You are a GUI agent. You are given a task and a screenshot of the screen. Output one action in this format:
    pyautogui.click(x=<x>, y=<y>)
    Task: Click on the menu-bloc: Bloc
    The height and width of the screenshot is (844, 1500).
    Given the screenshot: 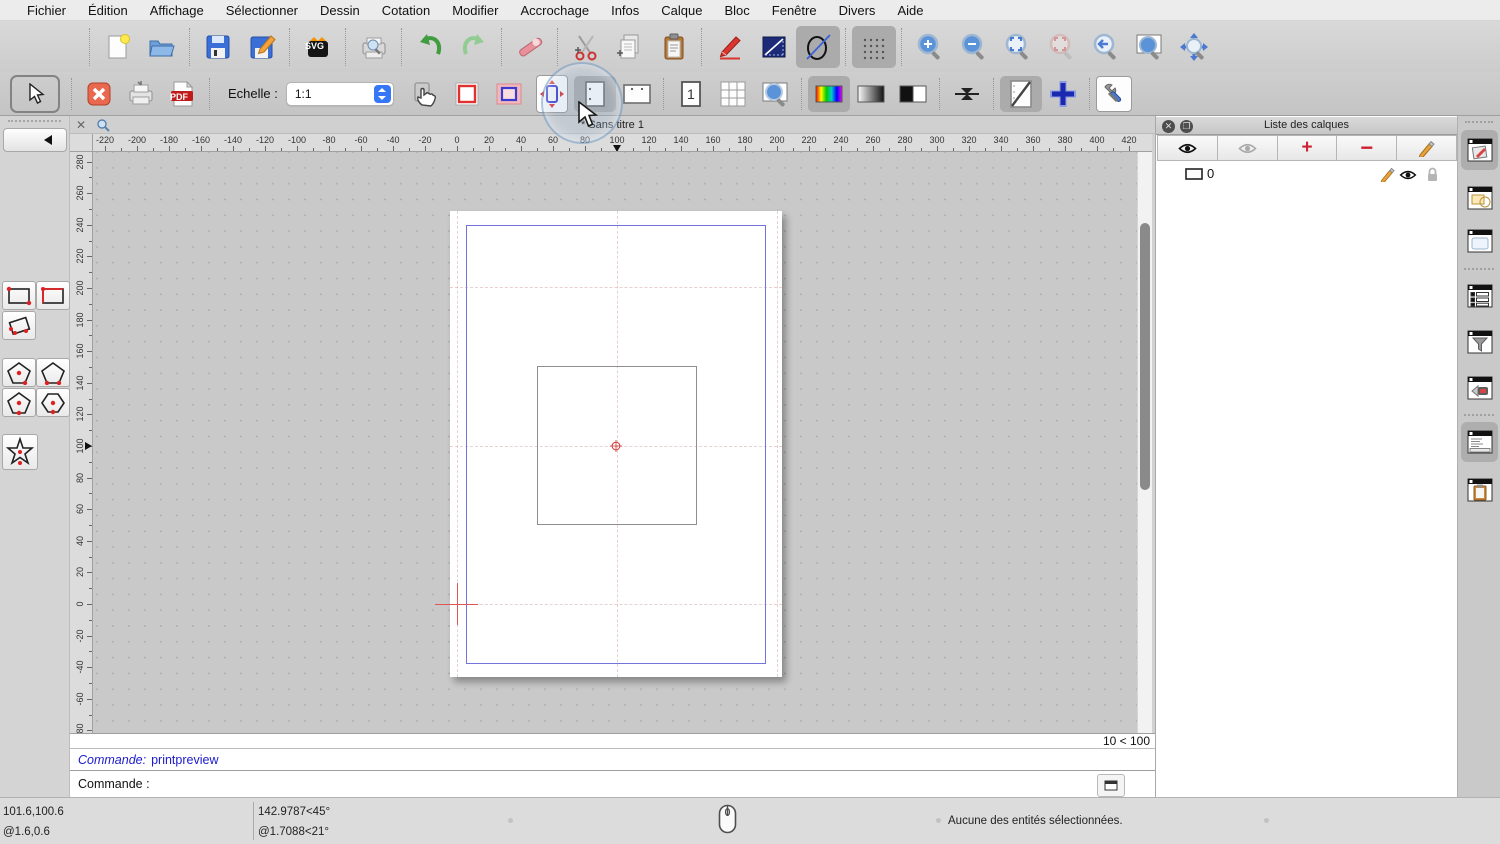 What is the action you would take?
    pyautogui.click(x=736, y=10)
    